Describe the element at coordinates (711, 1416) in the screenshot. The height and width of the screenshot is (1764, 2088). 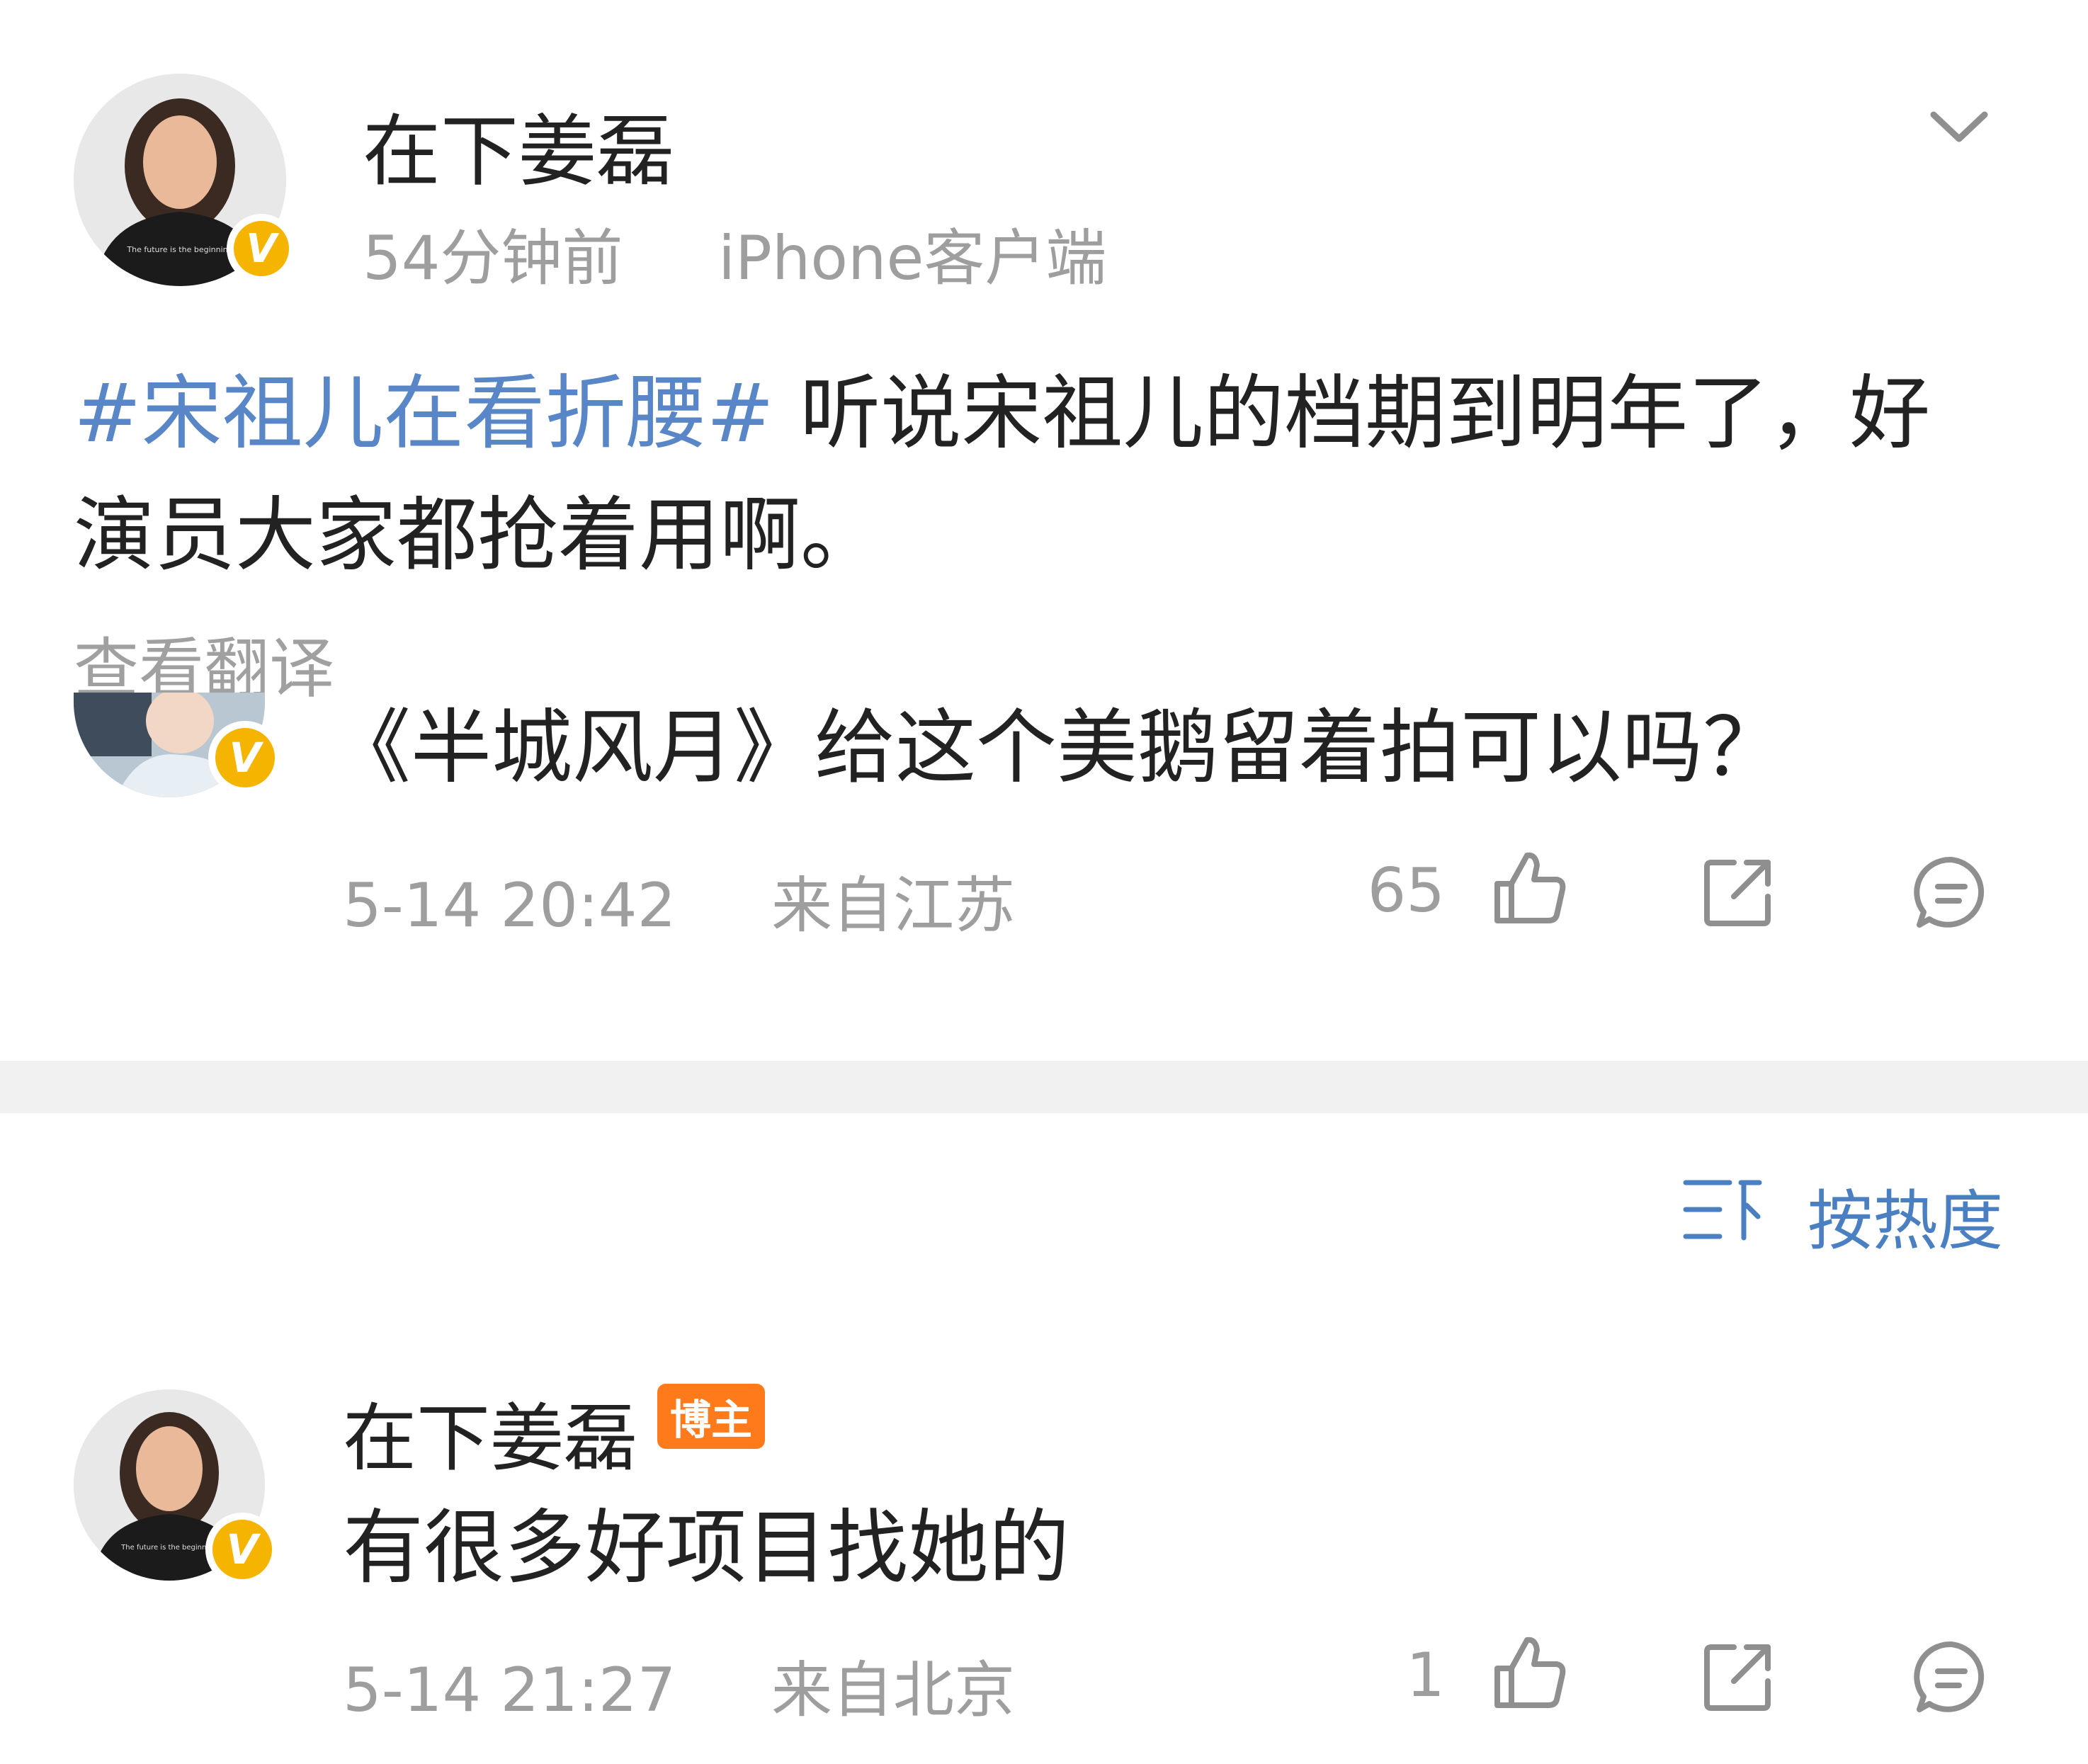
I see `host-badge: 博主` at that location.